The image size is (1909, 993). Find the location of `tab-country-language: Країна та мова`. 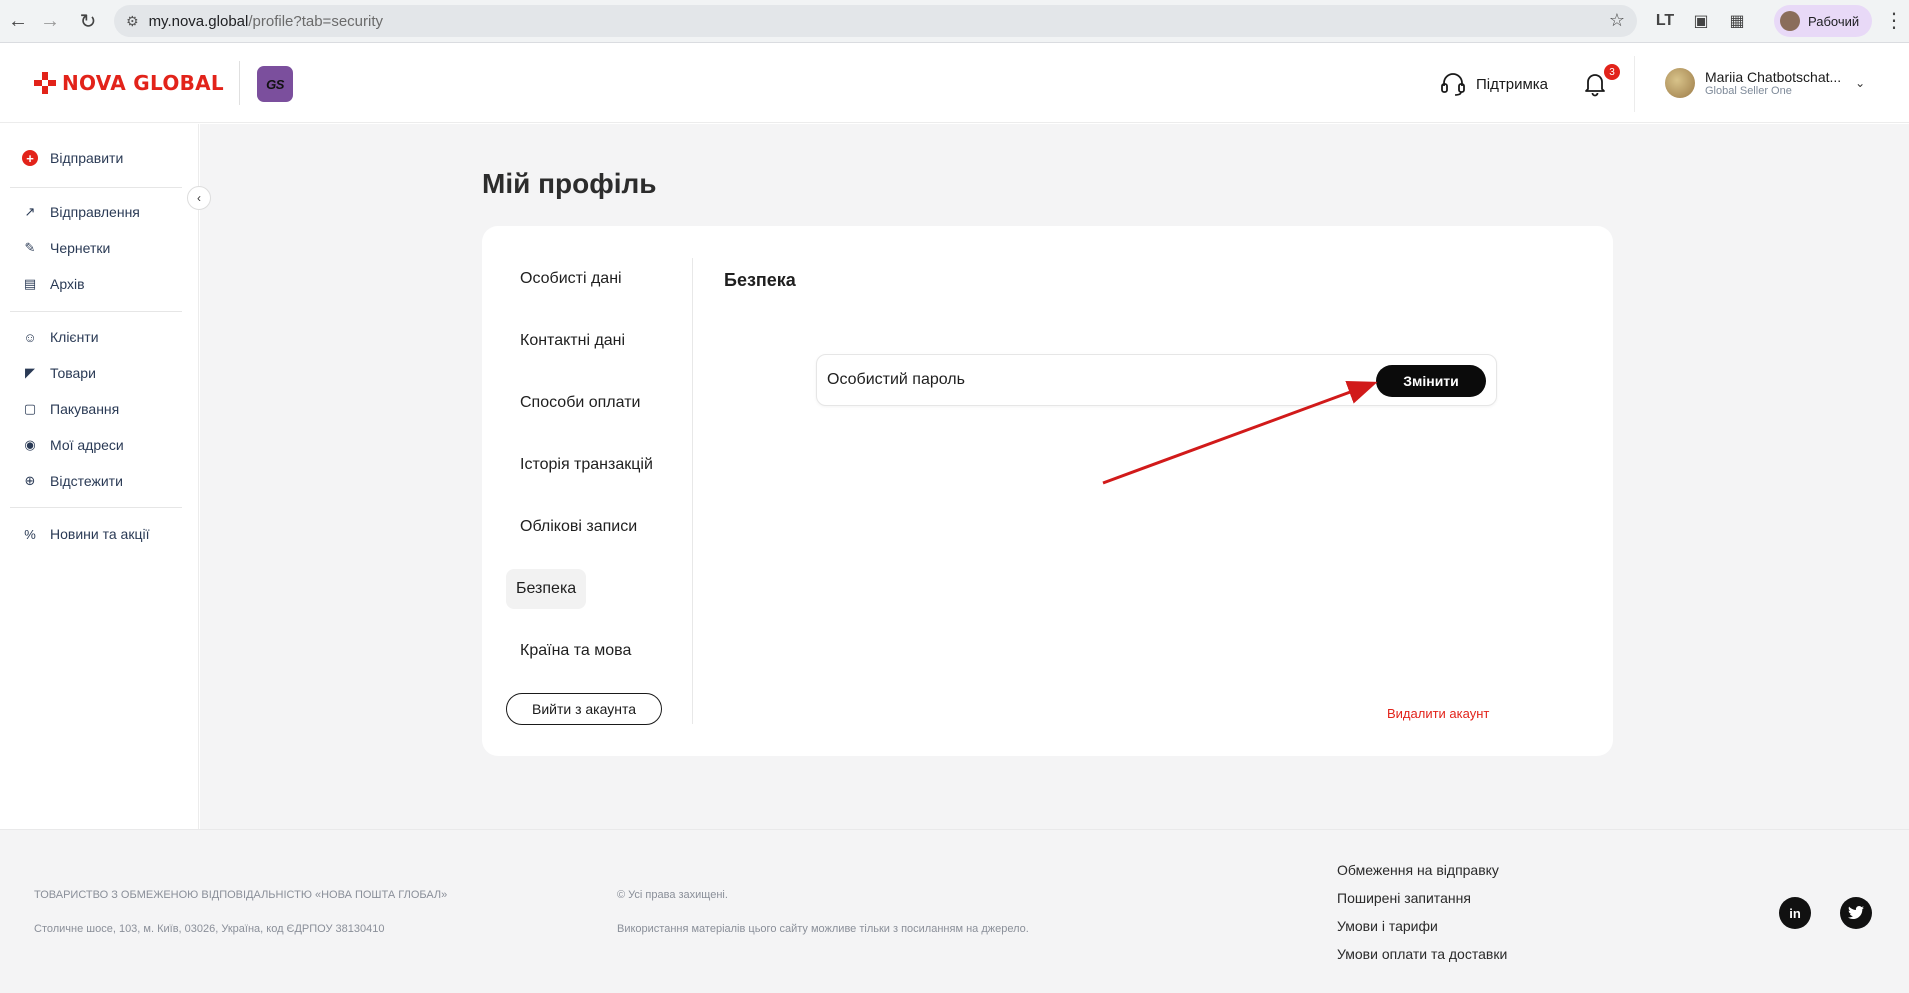

tab-country-language: Країна та мова is located at coordinates (575, 651).